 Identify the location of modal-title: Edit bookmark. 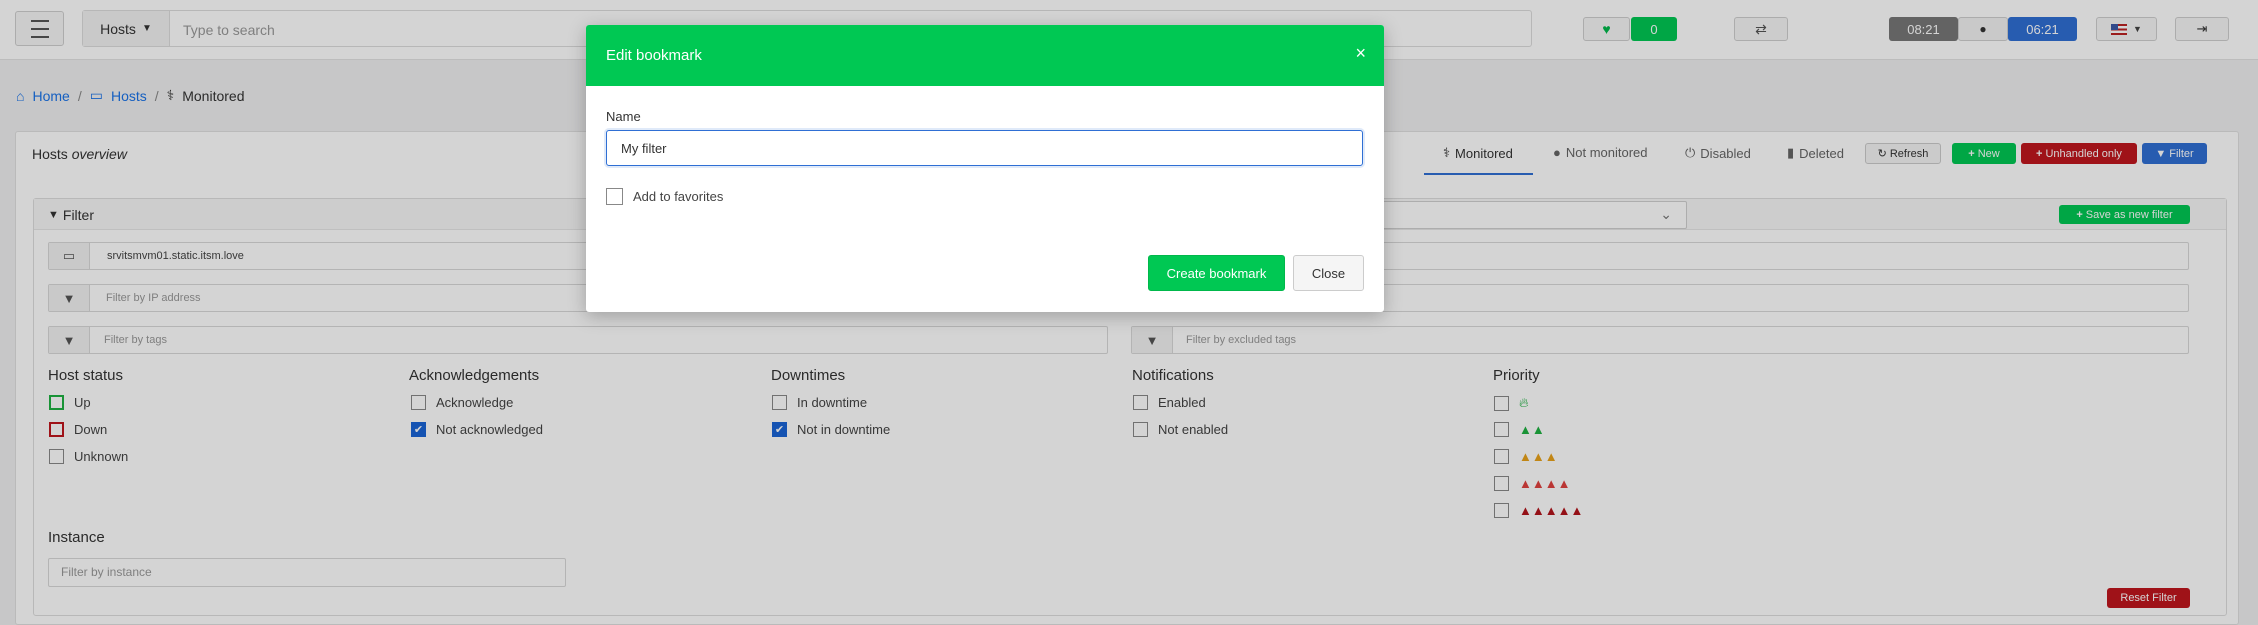
(654, 55).